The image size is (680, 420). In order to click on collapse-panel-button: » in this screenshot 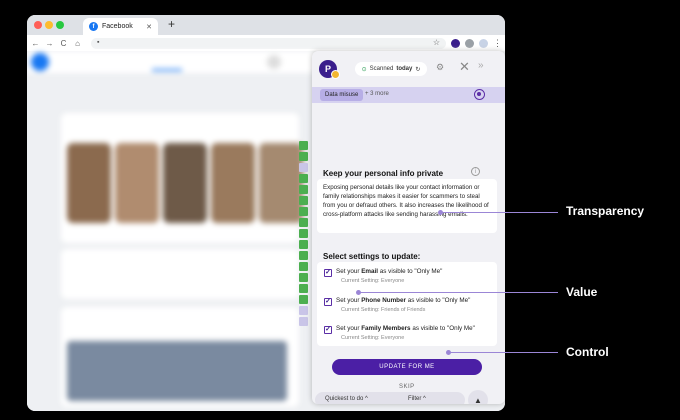, I will do `click(481, 65)`.